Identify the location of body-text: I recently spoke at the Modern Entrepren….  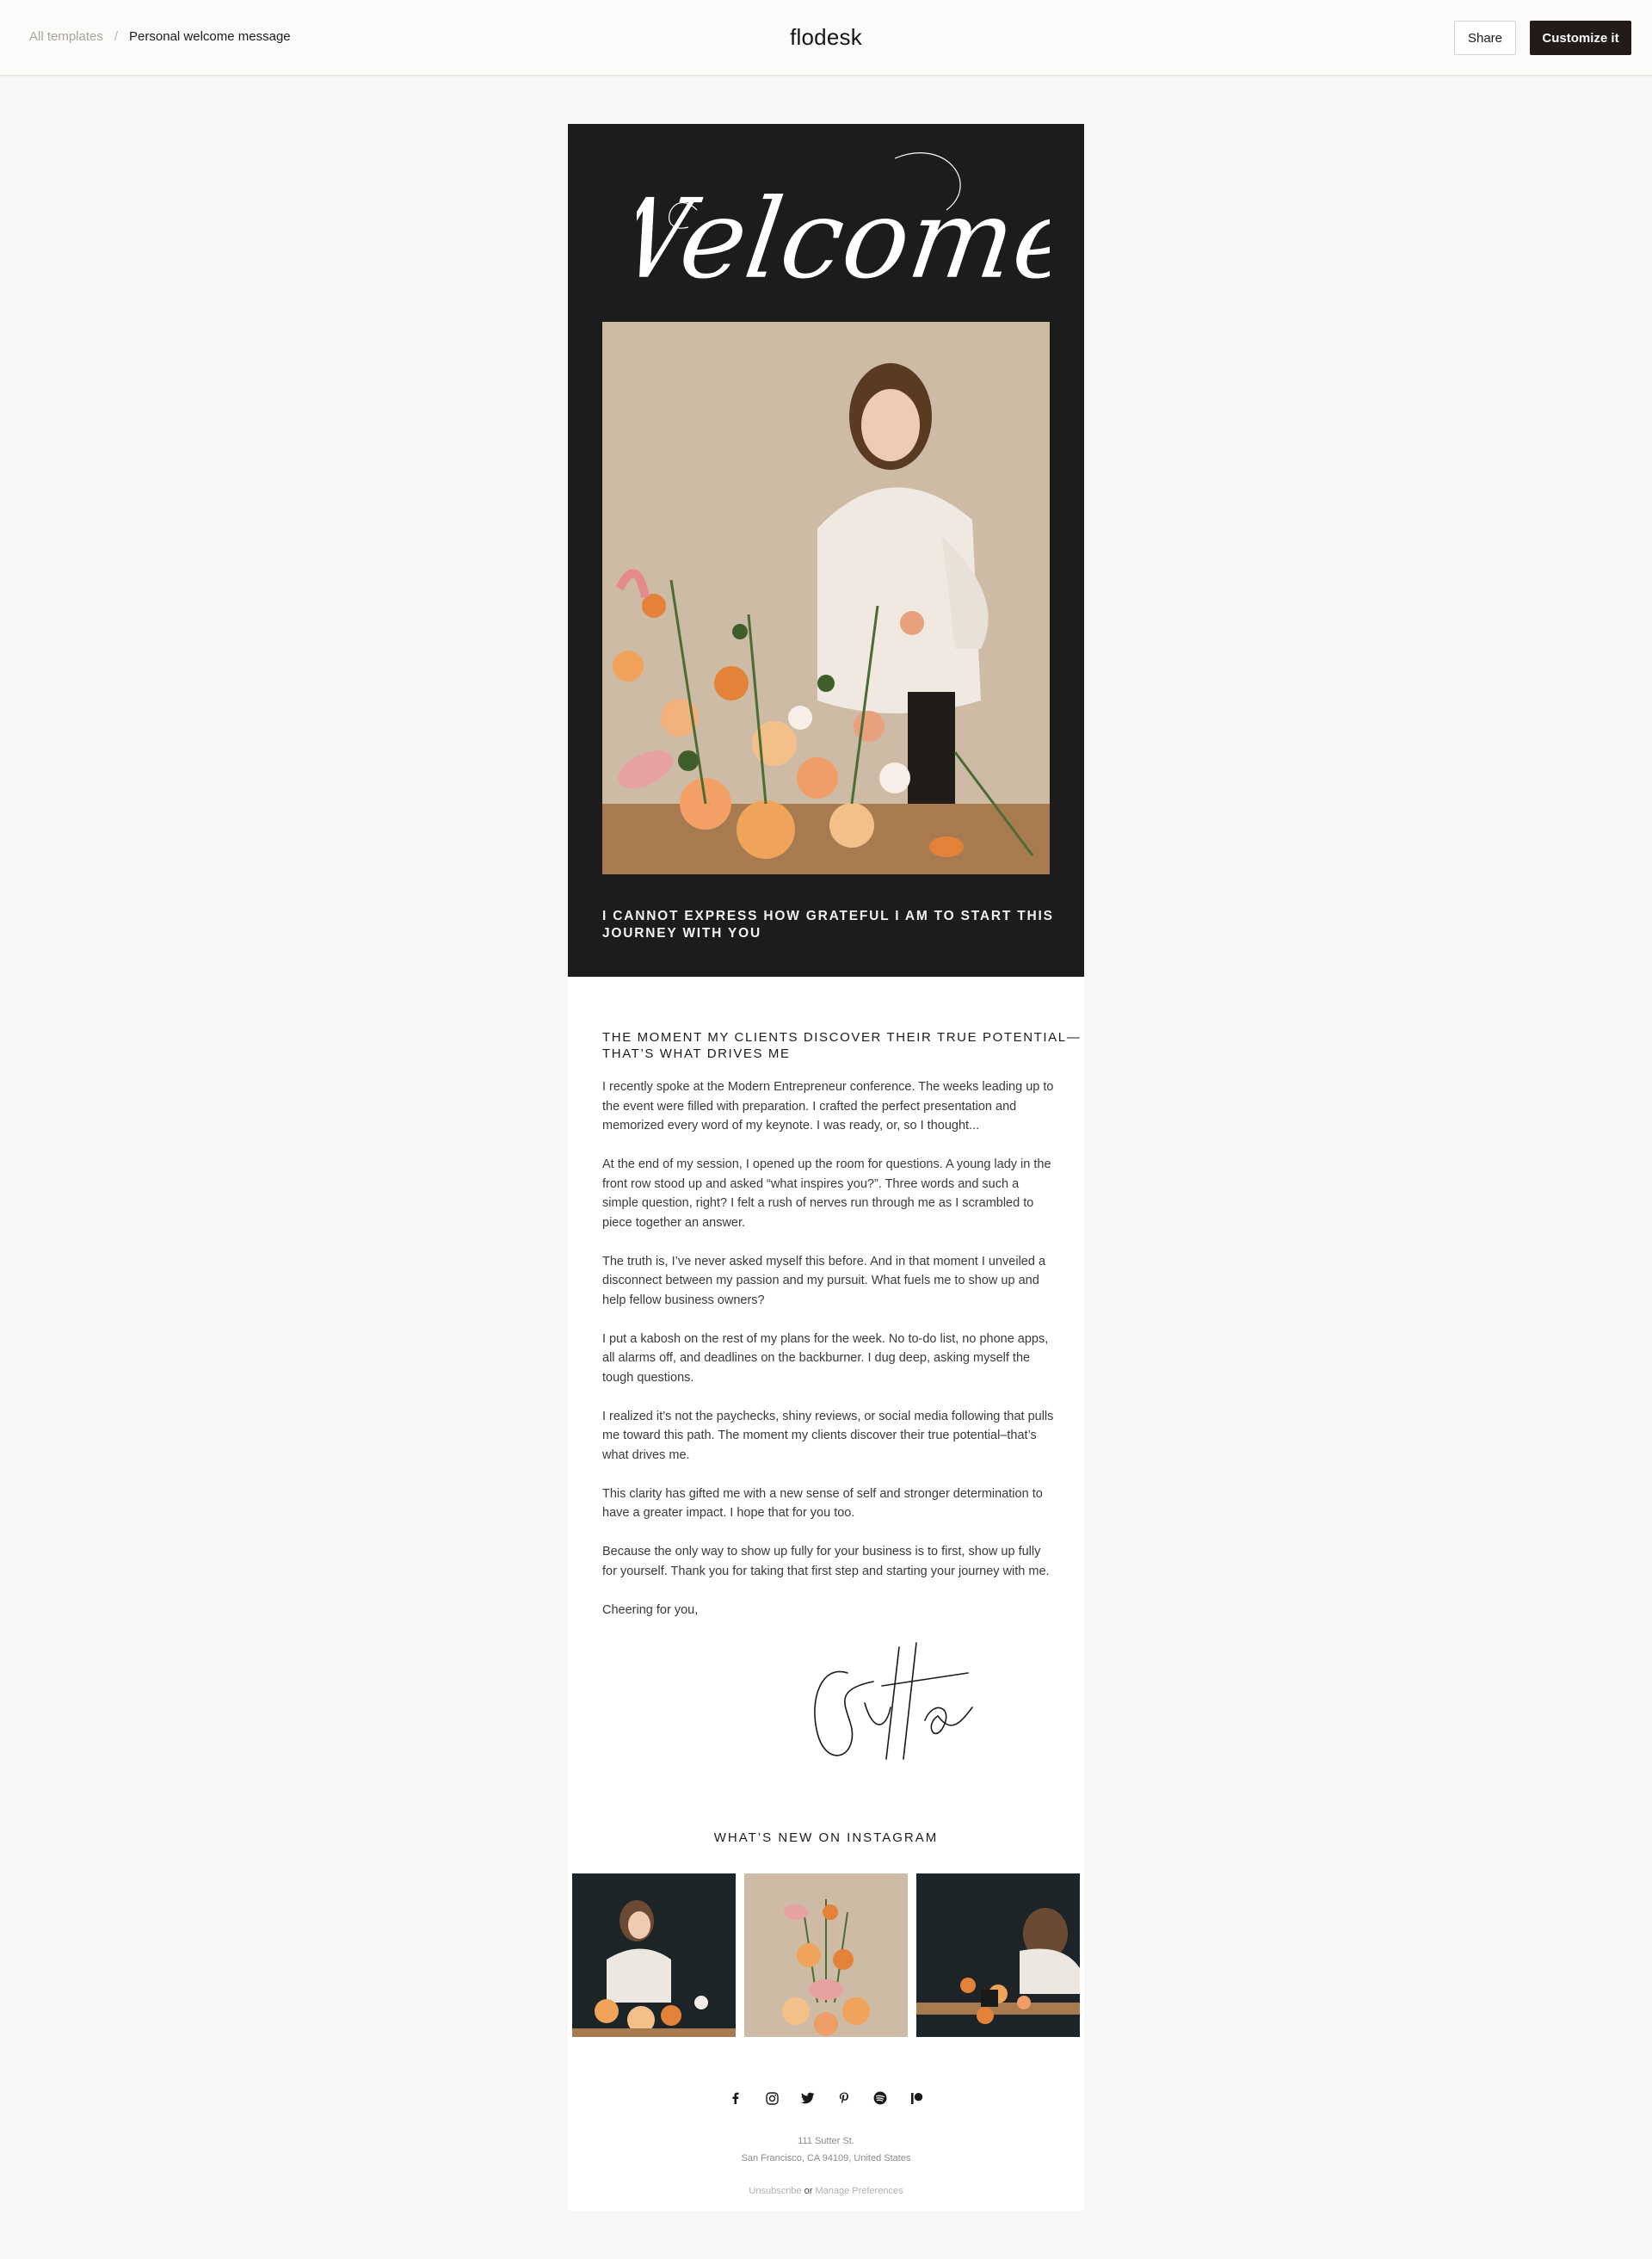
(829, 1358).